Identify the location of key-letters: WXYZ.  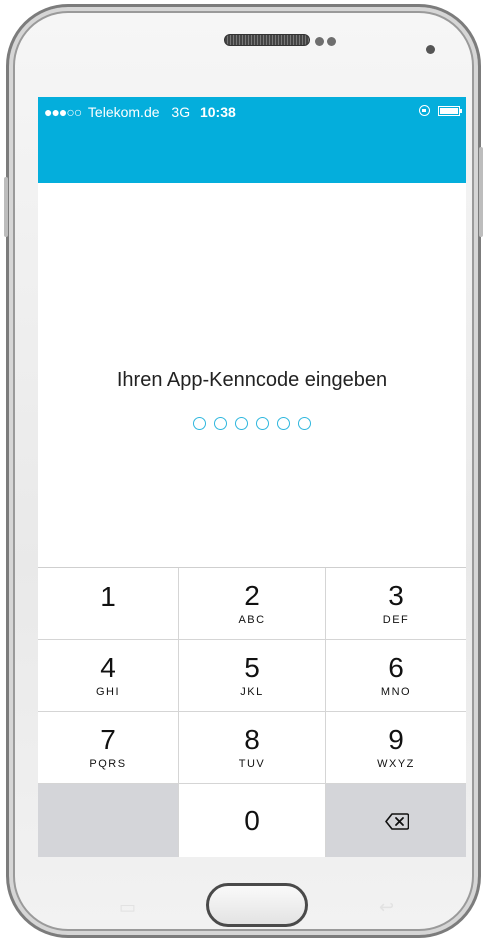
(396, 763).